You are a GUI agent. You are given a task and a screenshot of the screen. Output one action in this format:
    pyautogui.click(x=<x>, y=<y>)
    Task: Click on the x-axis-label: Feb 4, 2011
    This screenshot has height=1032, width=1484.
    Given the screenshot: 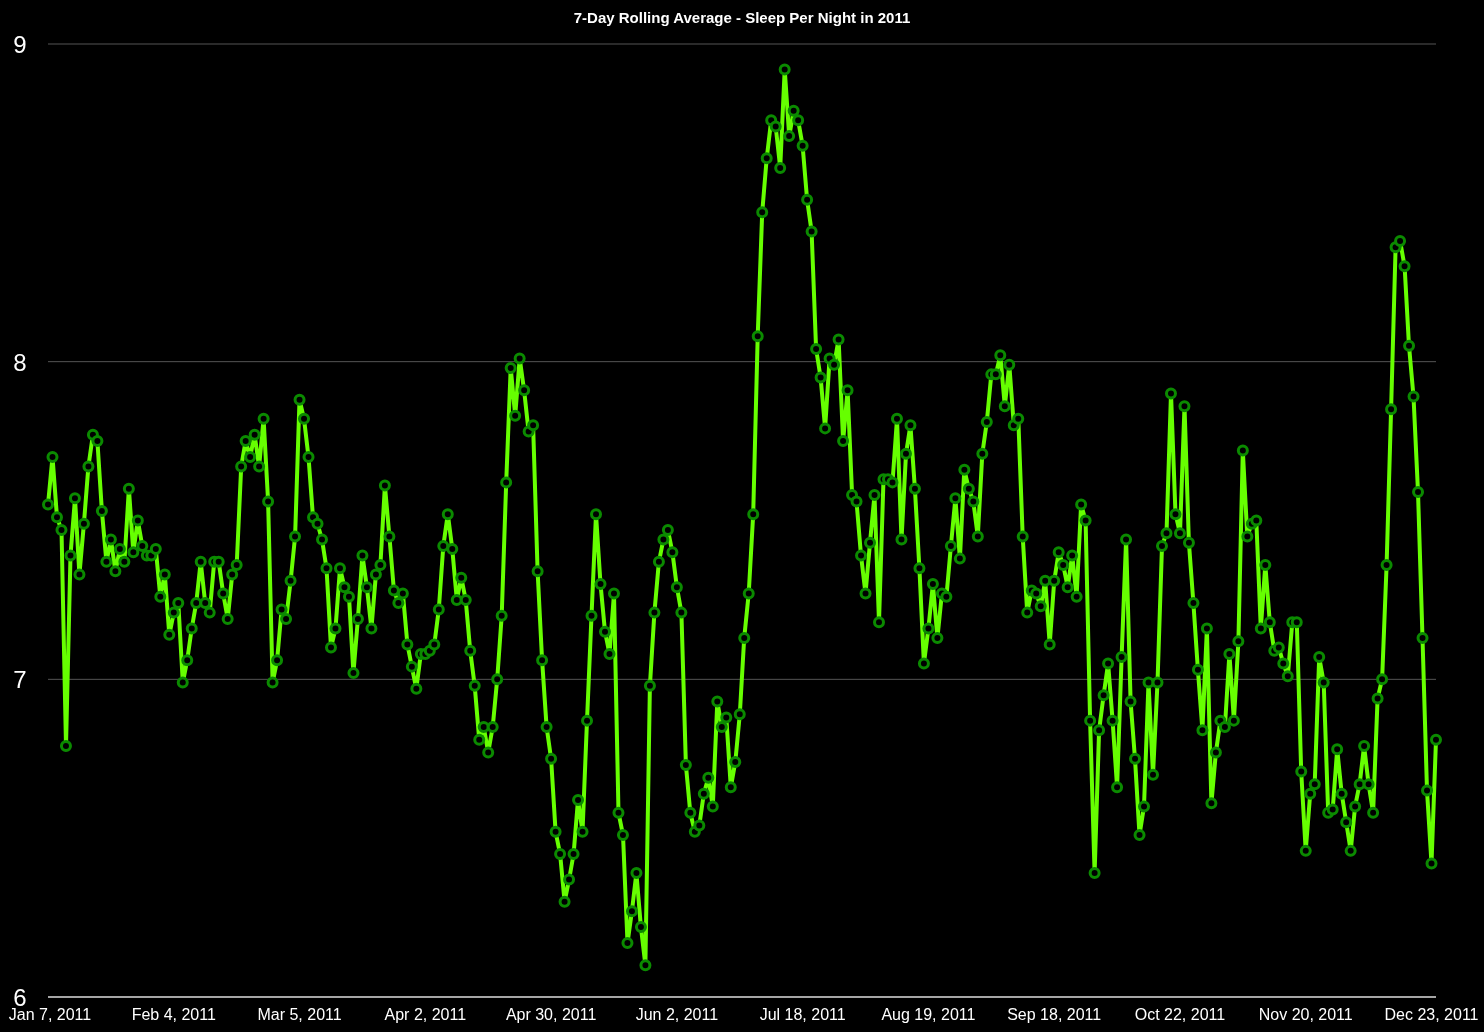 What is the action you would take?
    pyautogui.click(x=173, y=1014)
    